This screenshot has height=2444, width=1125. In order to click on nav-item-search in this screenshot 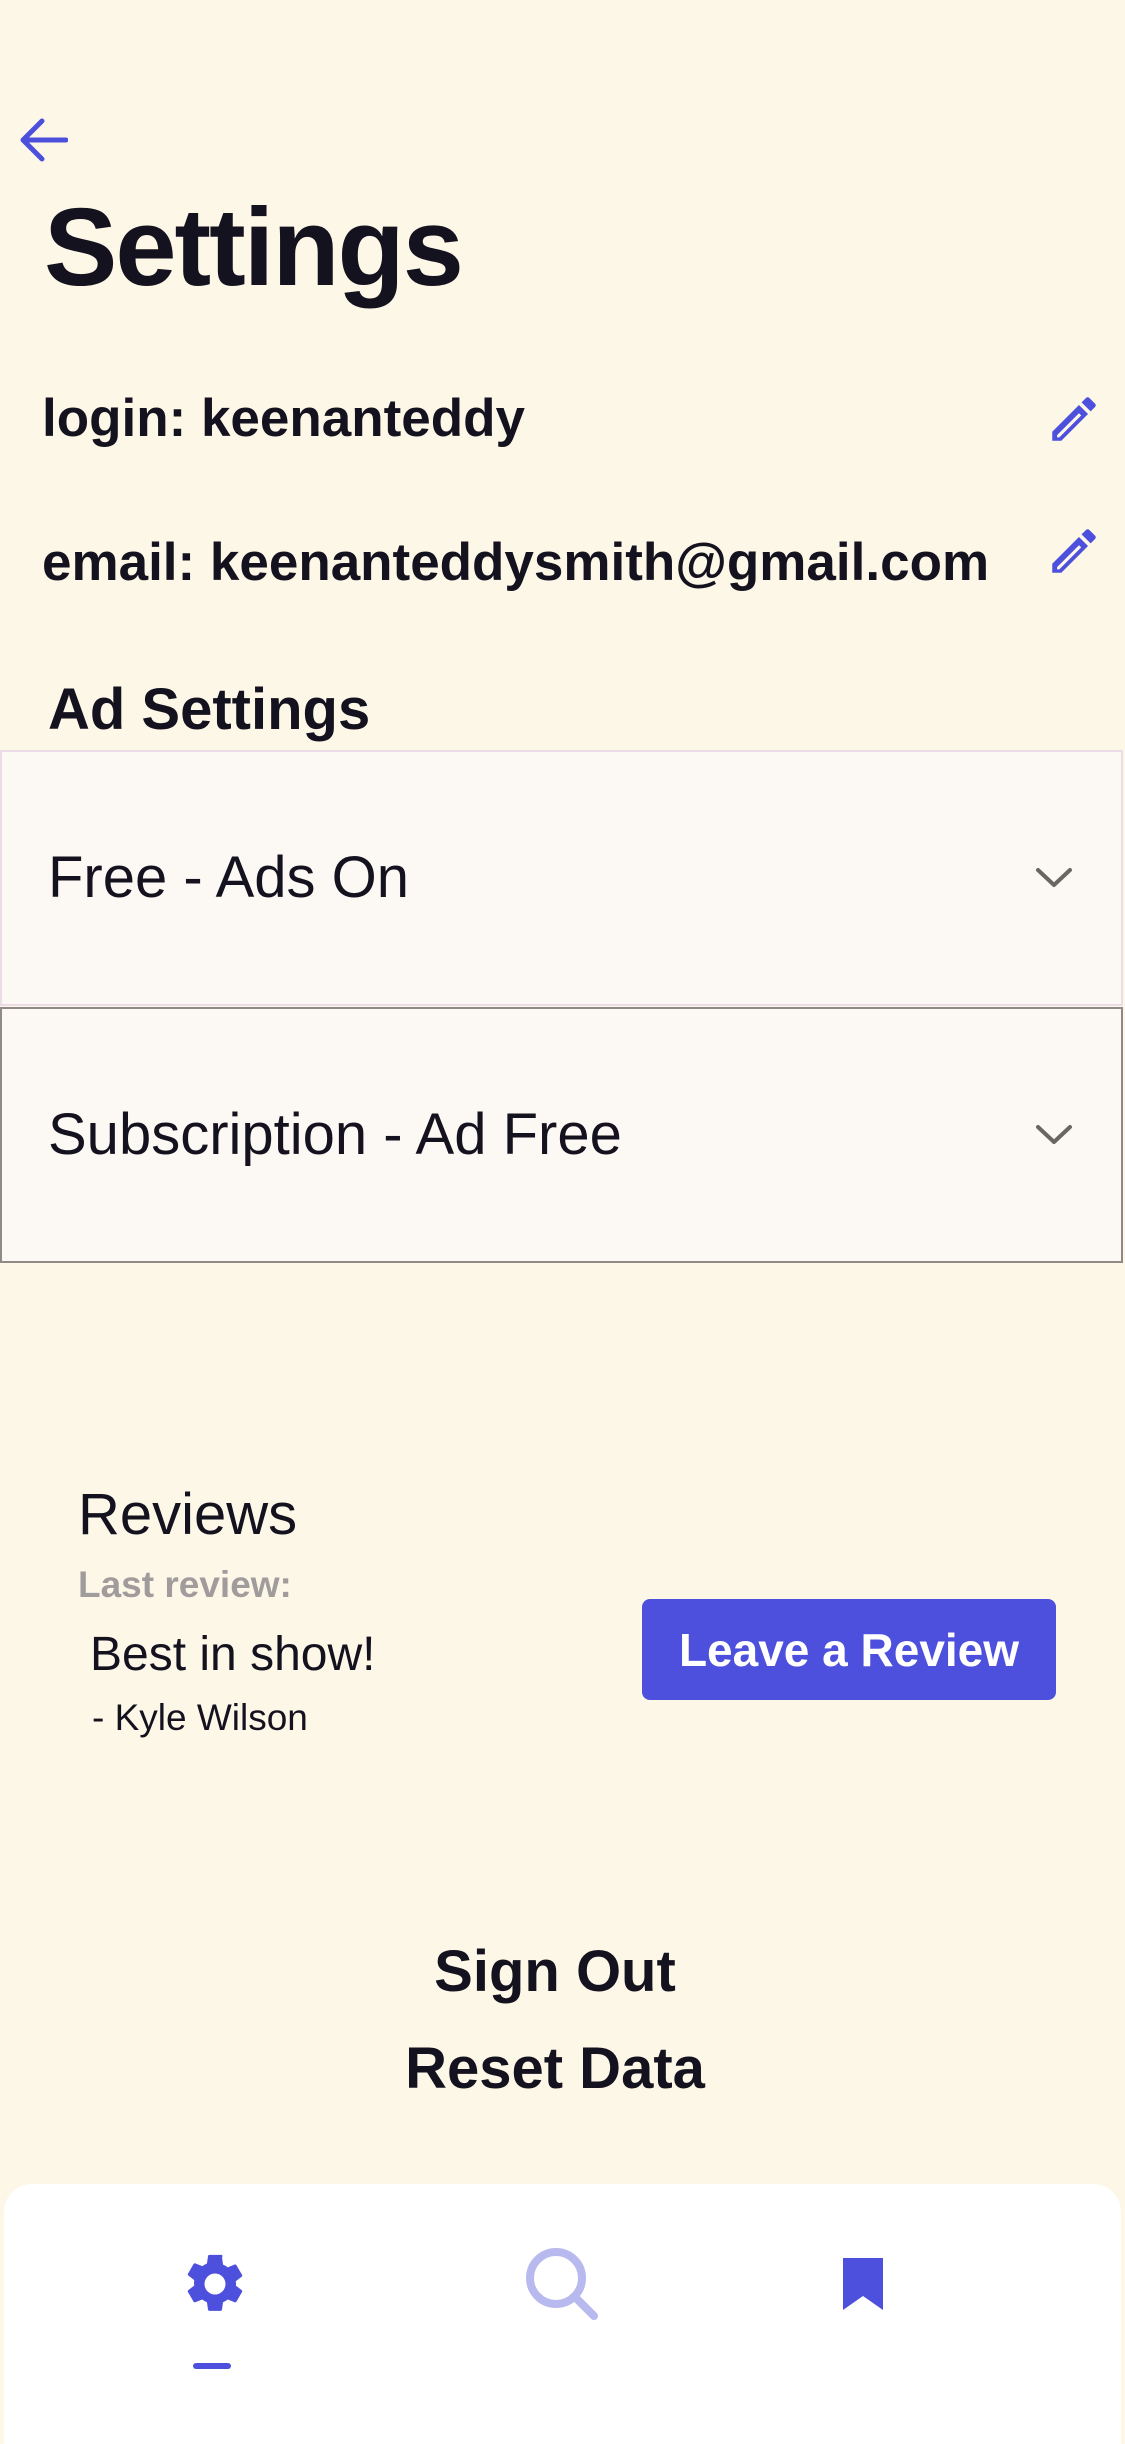, I will do `click(562, 2284)`.